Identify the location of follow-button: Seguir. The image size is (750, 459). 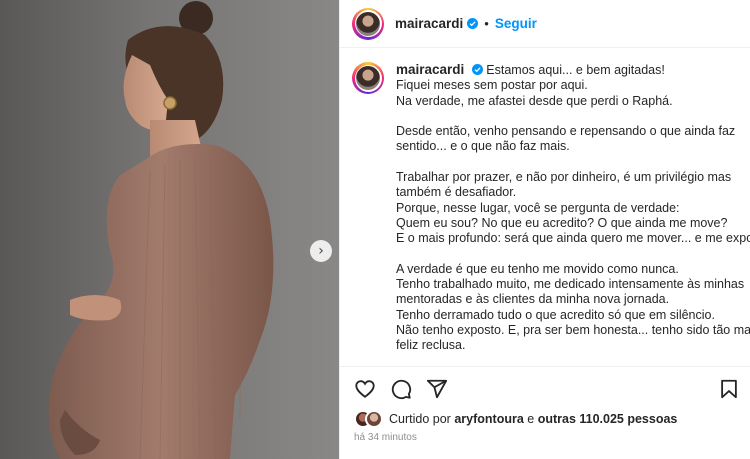
(516, 23).